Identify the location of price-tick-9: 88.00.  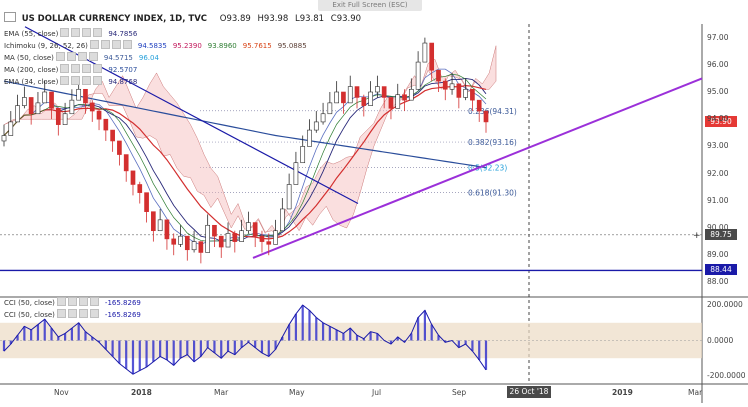
(718, 282).